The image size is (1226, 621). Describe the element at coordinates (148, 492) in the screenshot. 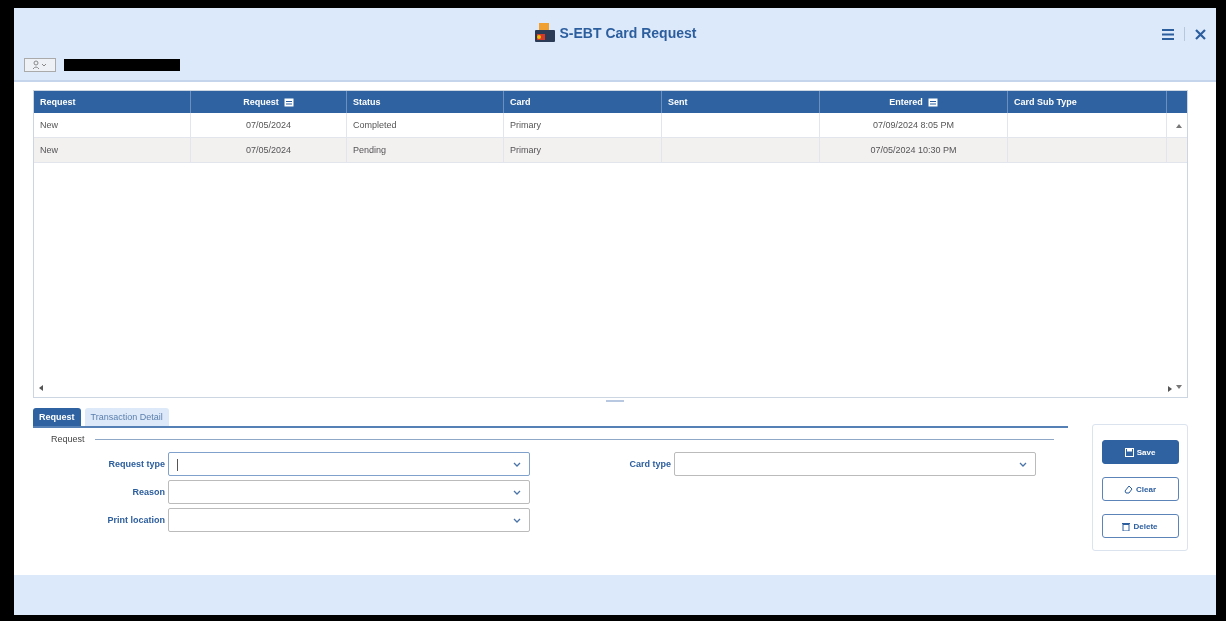

I see `field-label: Reason` at that location.